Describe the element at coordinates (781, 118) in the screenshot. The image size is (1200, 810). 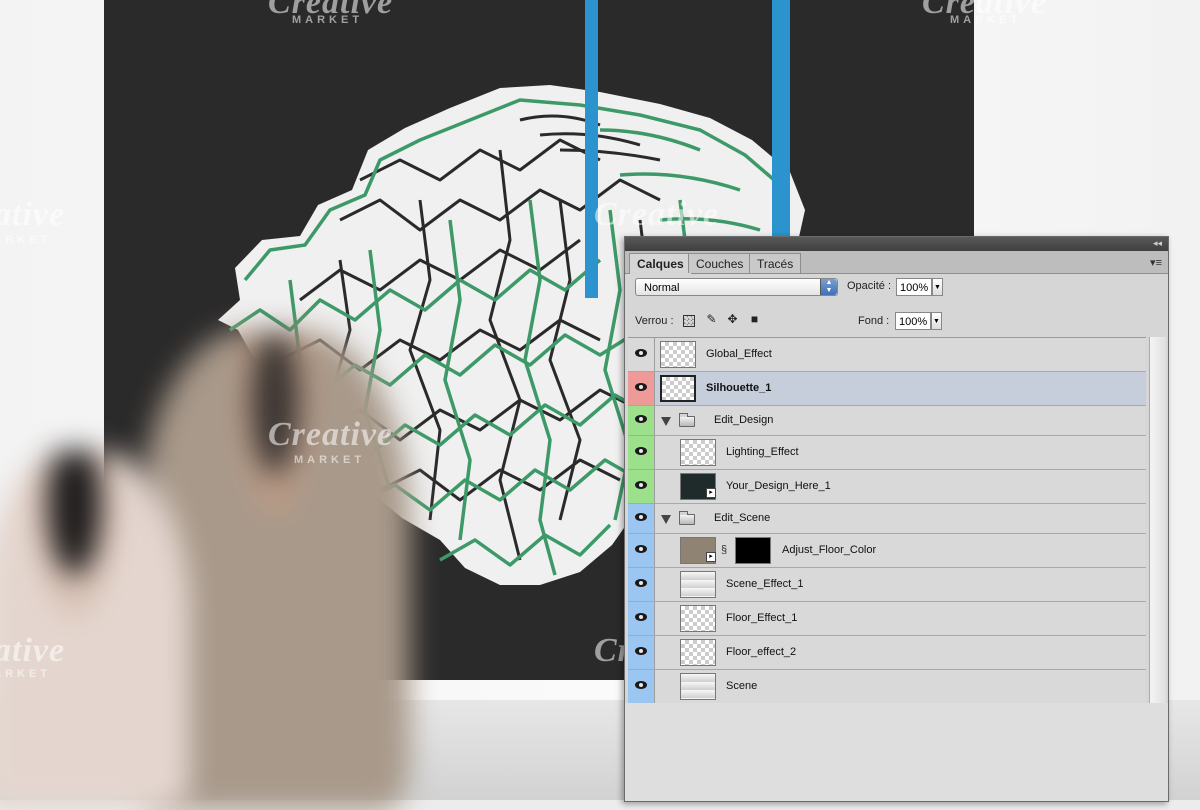
I see `hanging-strap-right` at that location.